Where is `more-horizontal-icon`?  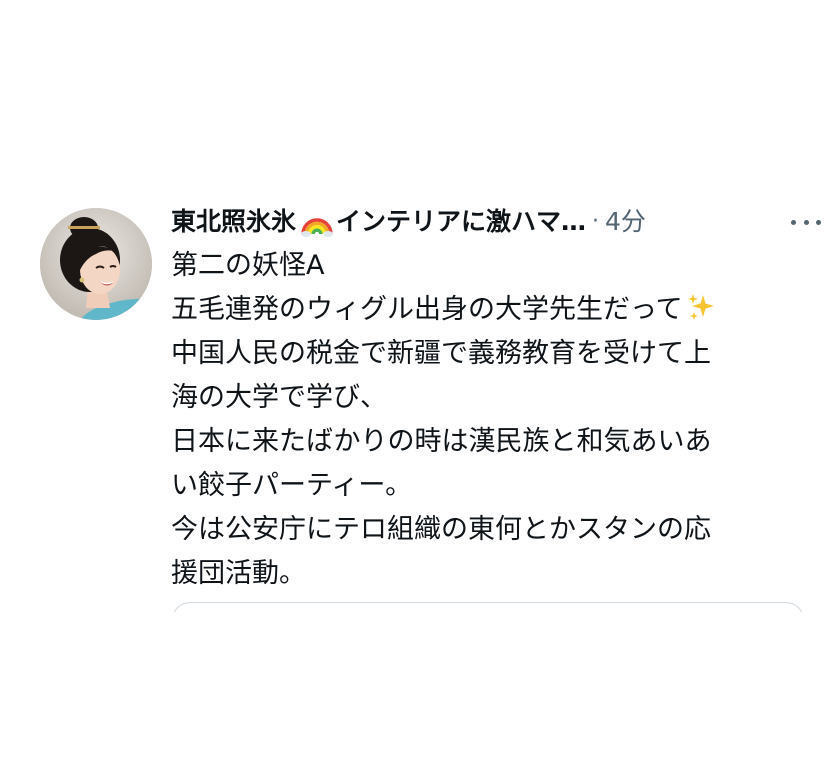
more-horizontal-icon is located at coordinates (806, 222).